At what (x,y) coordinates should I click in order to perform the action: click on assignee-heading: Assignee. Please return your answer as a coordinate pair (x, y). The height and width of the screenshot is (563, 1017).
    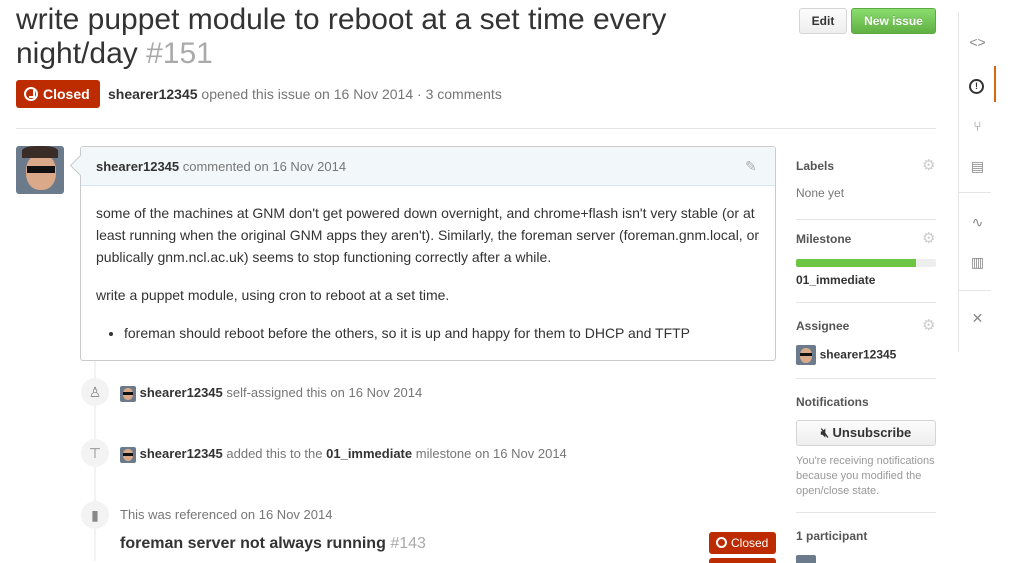
    Looking at the image, I should click on (823, 326).